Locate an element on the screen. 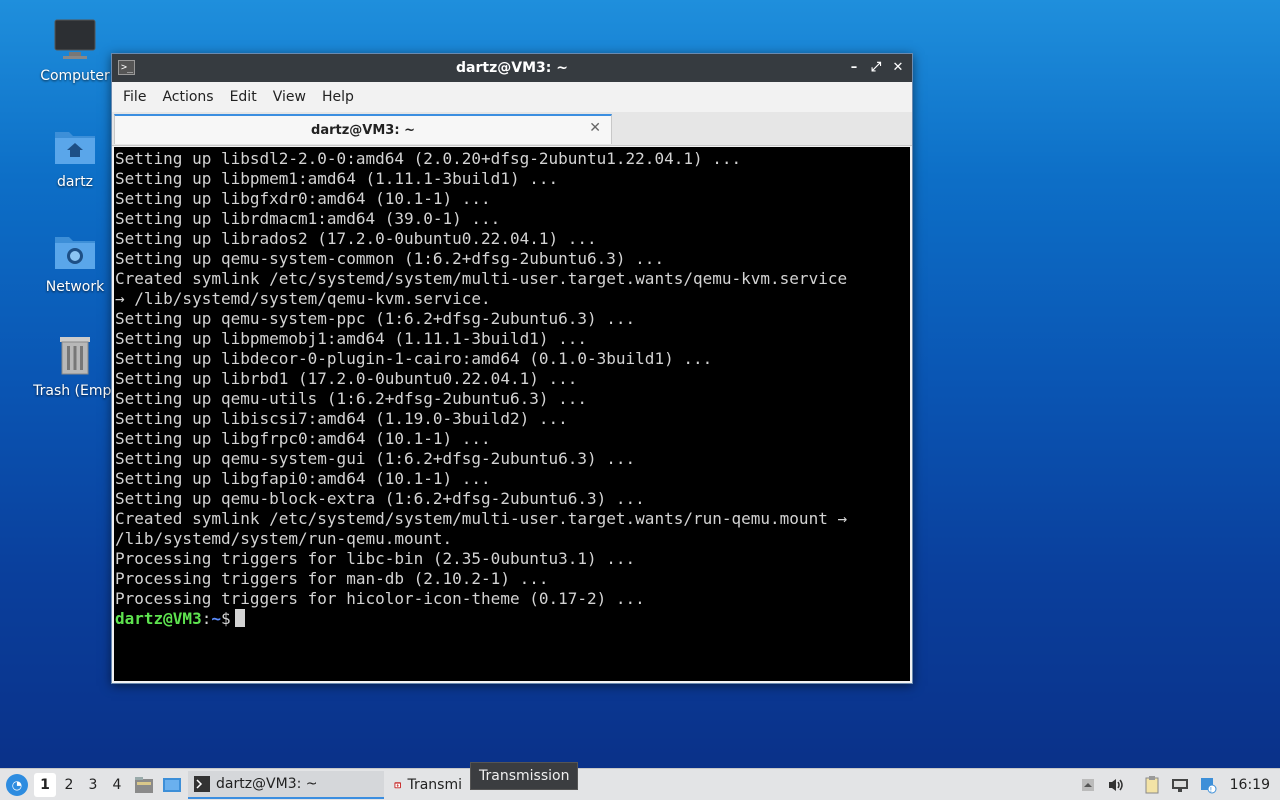 The width and height of the screenshot is (1280, 800). updates-button: ! is located at coordinates (1208, 785).